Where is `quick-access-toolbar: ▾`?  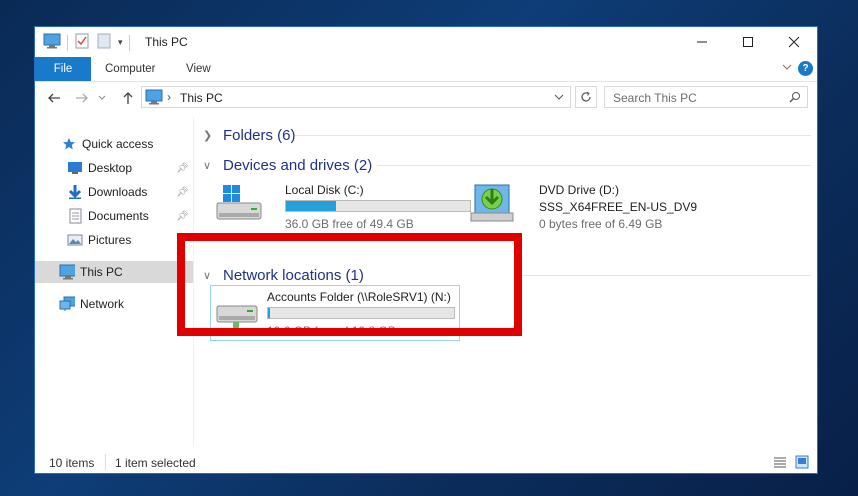
quick-access-toolbar: ▾ is located at coordinates (86, 42).